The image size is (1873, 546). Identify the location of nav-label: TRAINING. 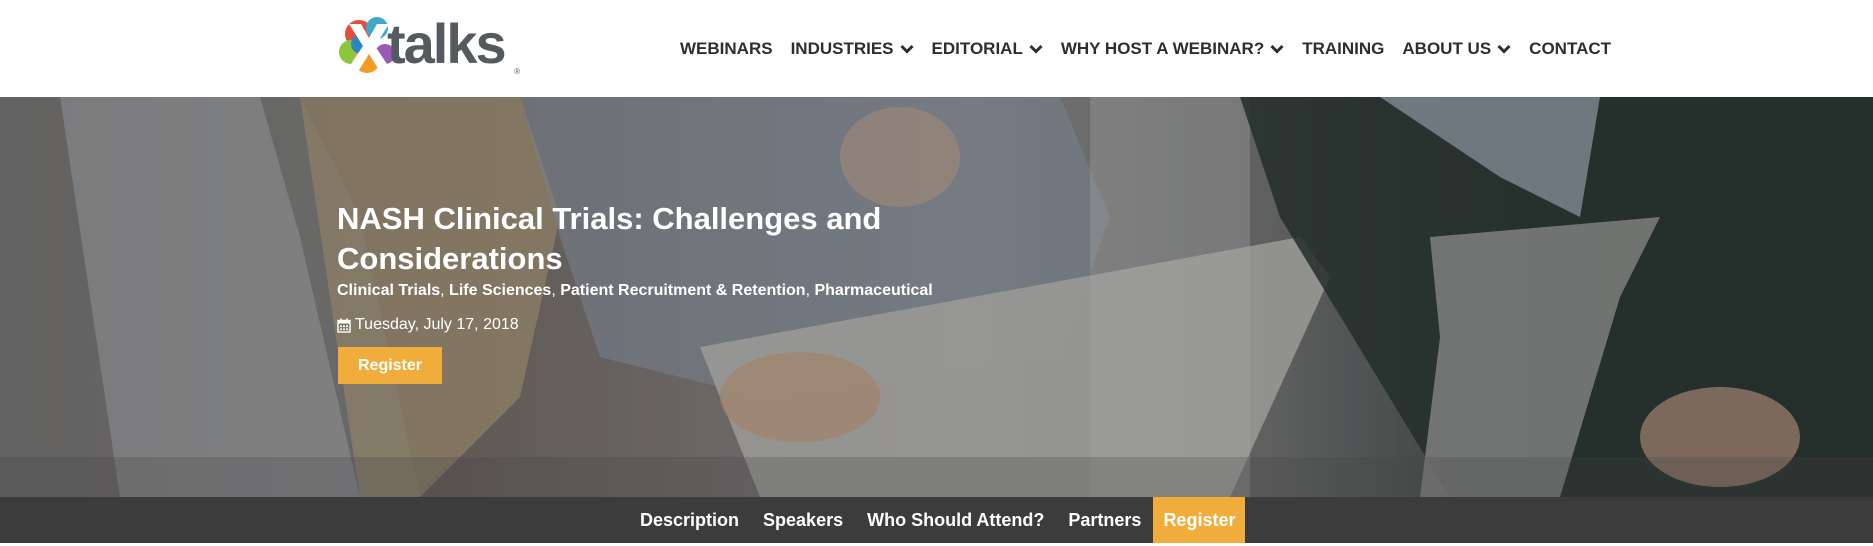
(1343, 48).